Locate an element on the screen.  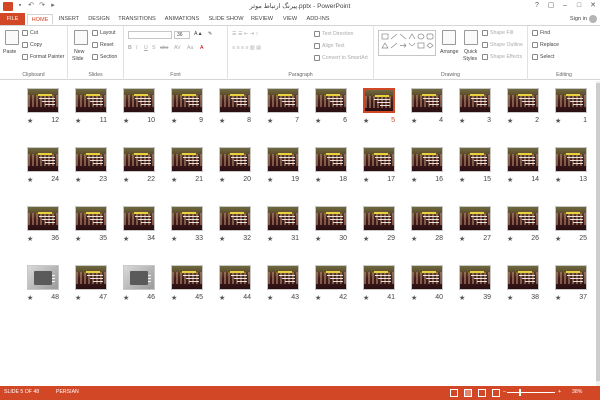
slide-thumbnail: ★ 37 is located at coordinates (575, 288).